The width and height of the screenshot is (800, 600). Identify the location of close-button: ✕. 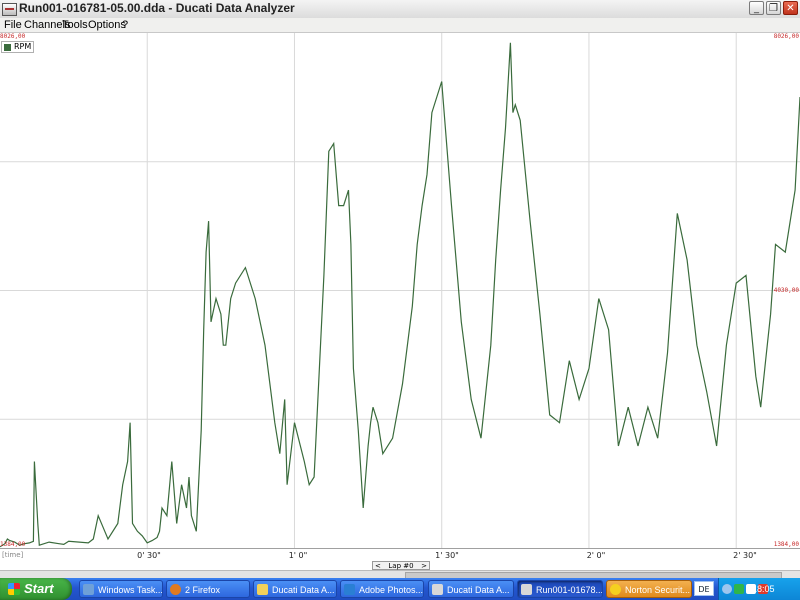
(790, 8).